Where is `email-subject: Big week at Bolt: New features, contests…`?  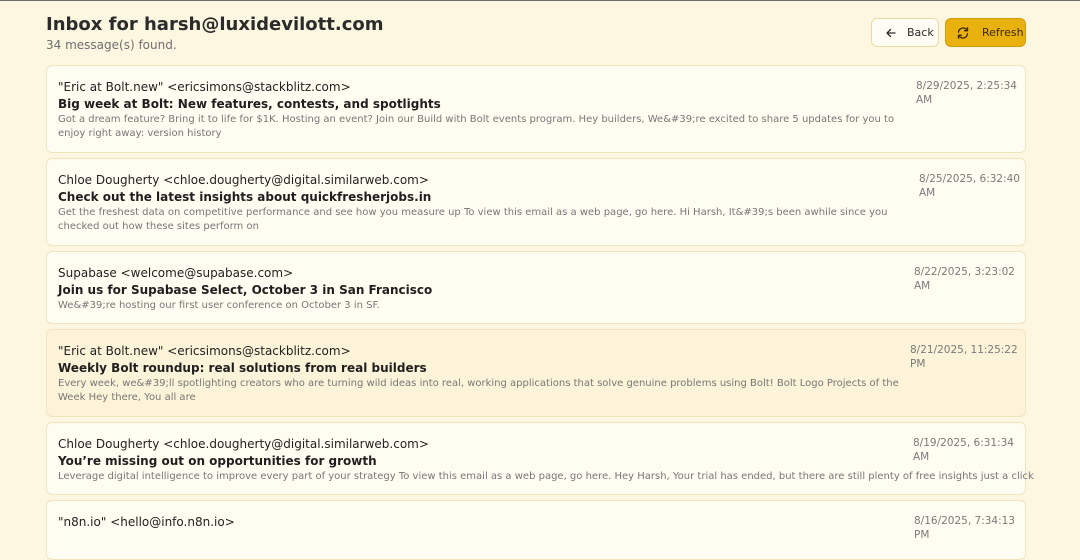 email-subject: Big week at Bolt: New features, contests… is located at coordinates (249, 104).